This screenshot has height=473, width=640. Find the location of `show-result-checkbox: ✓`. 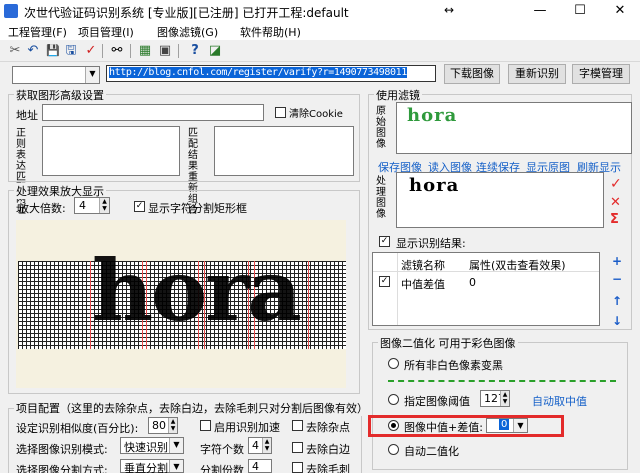

show-result-checkbox: ✓ is located at coordinates (384, 241).